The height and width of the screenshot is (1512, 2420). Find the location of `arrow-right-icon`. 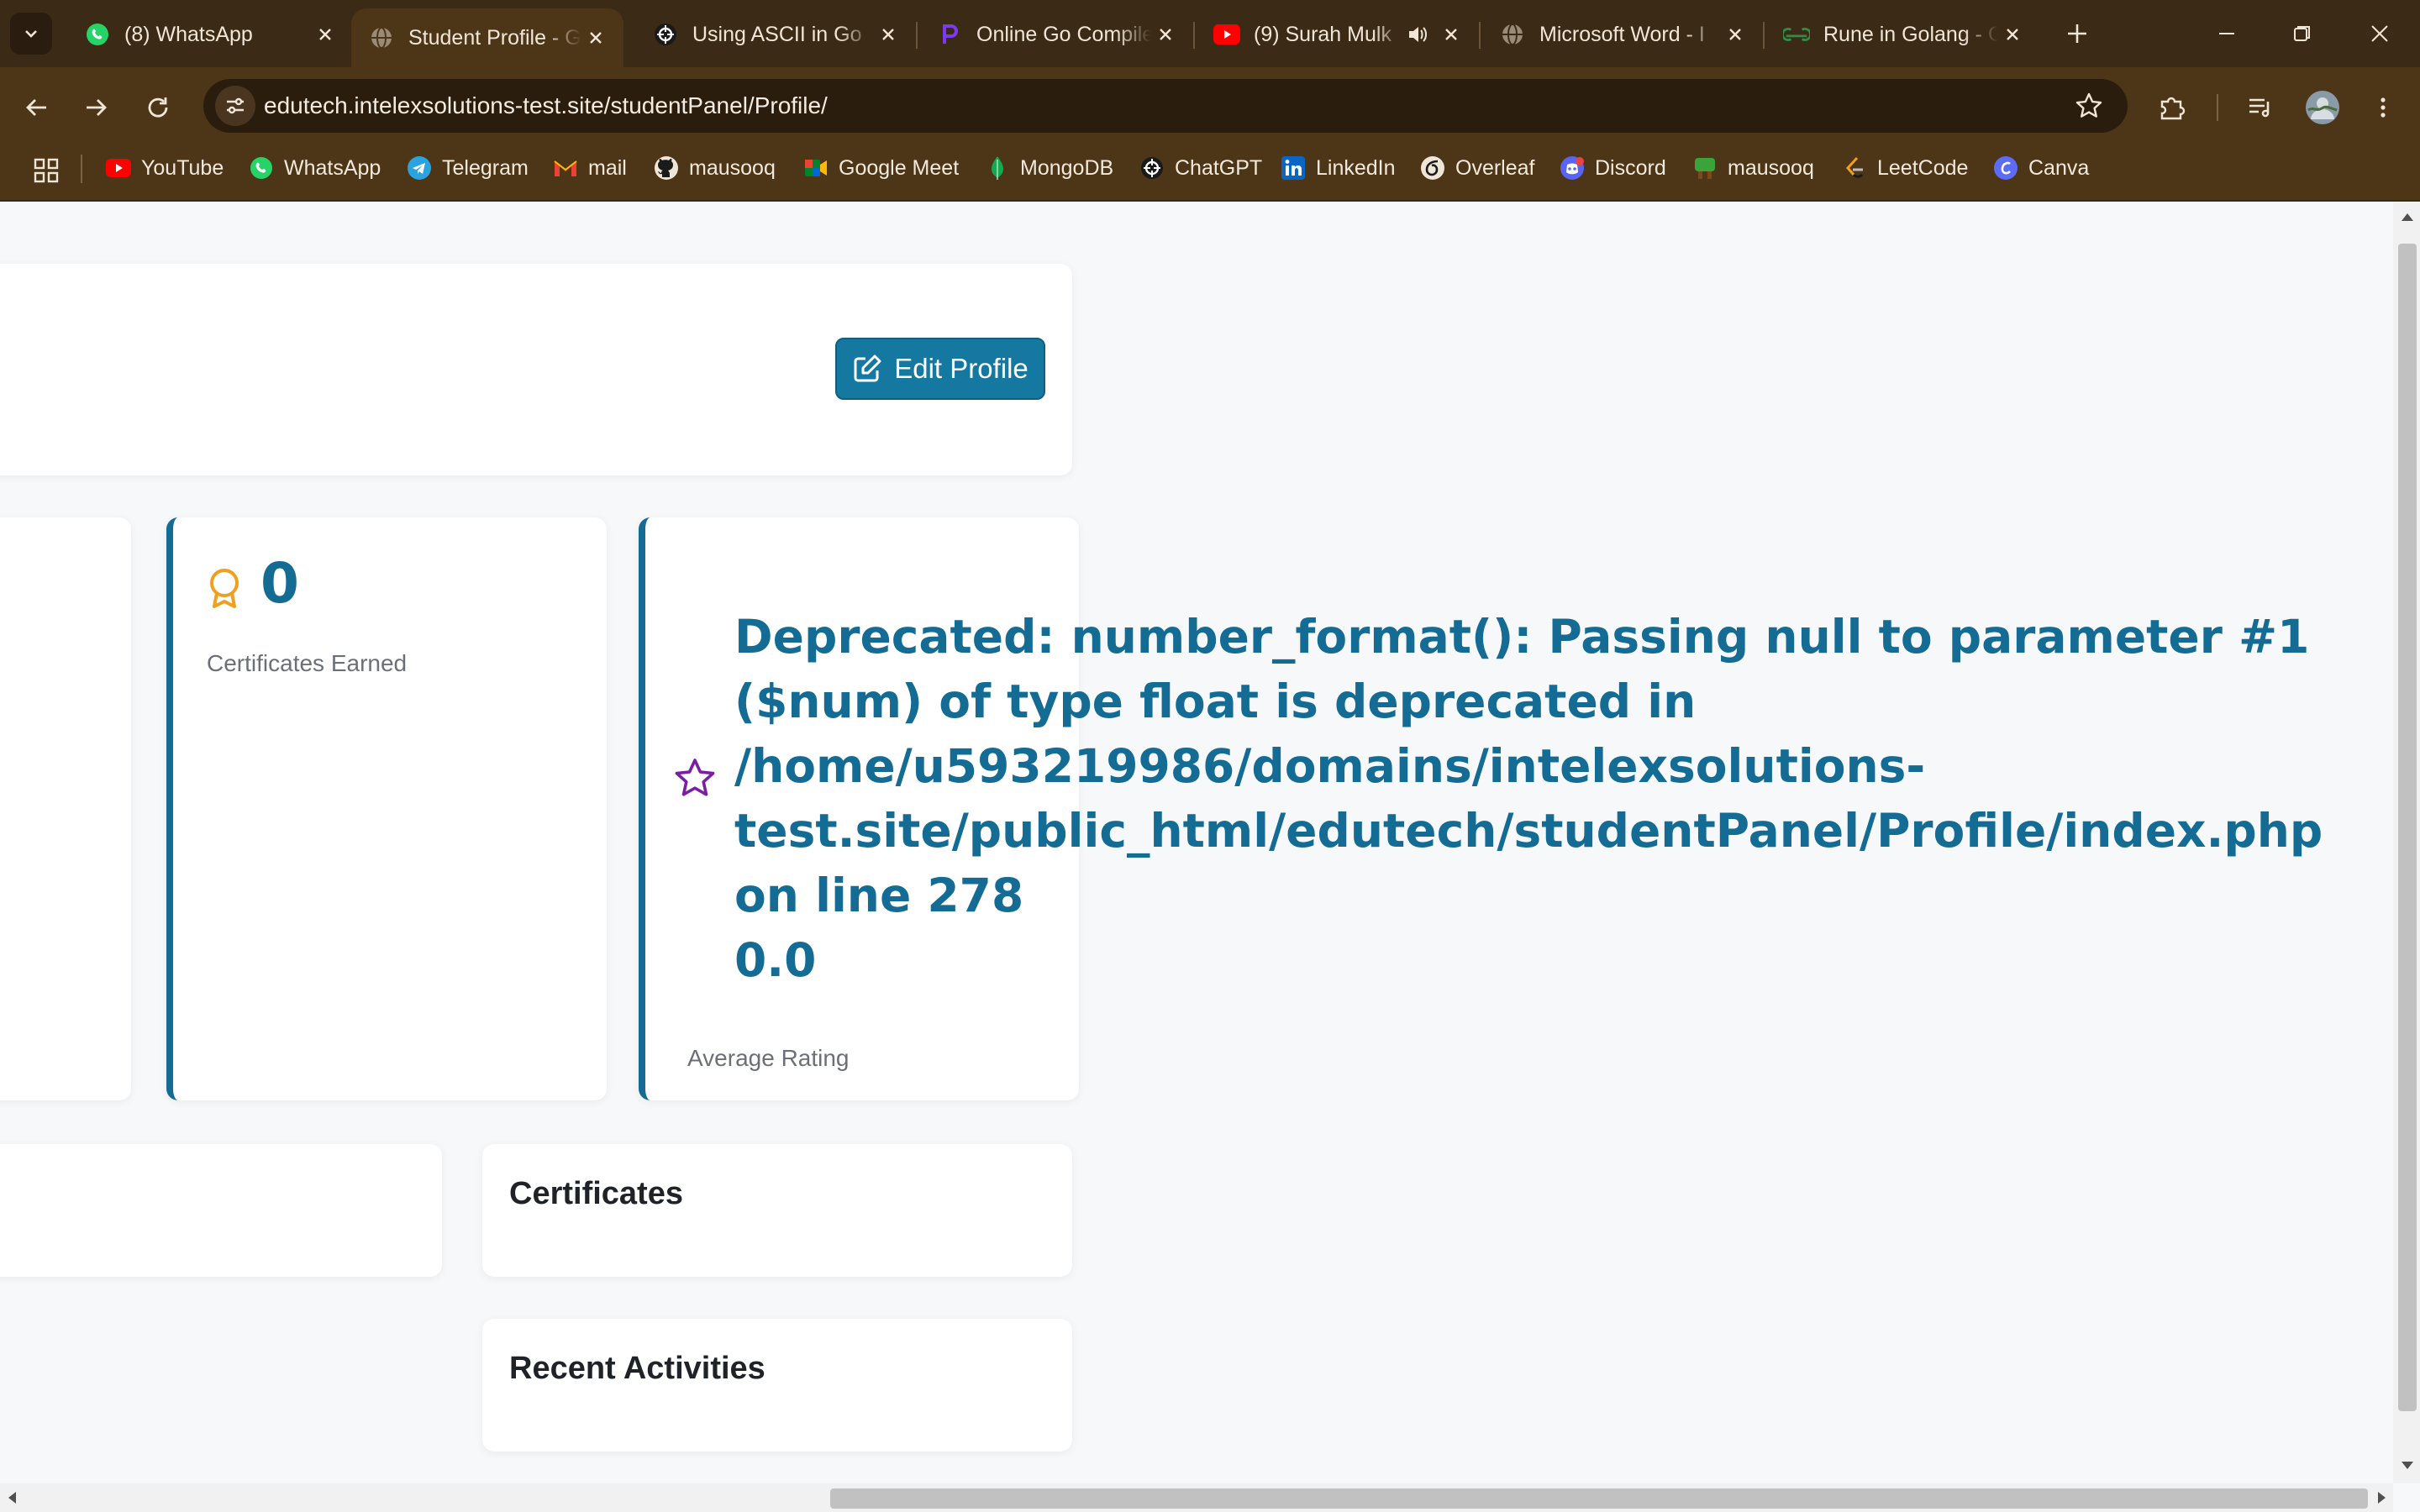

arrow-right-icon is located at coordinates (97, 107).